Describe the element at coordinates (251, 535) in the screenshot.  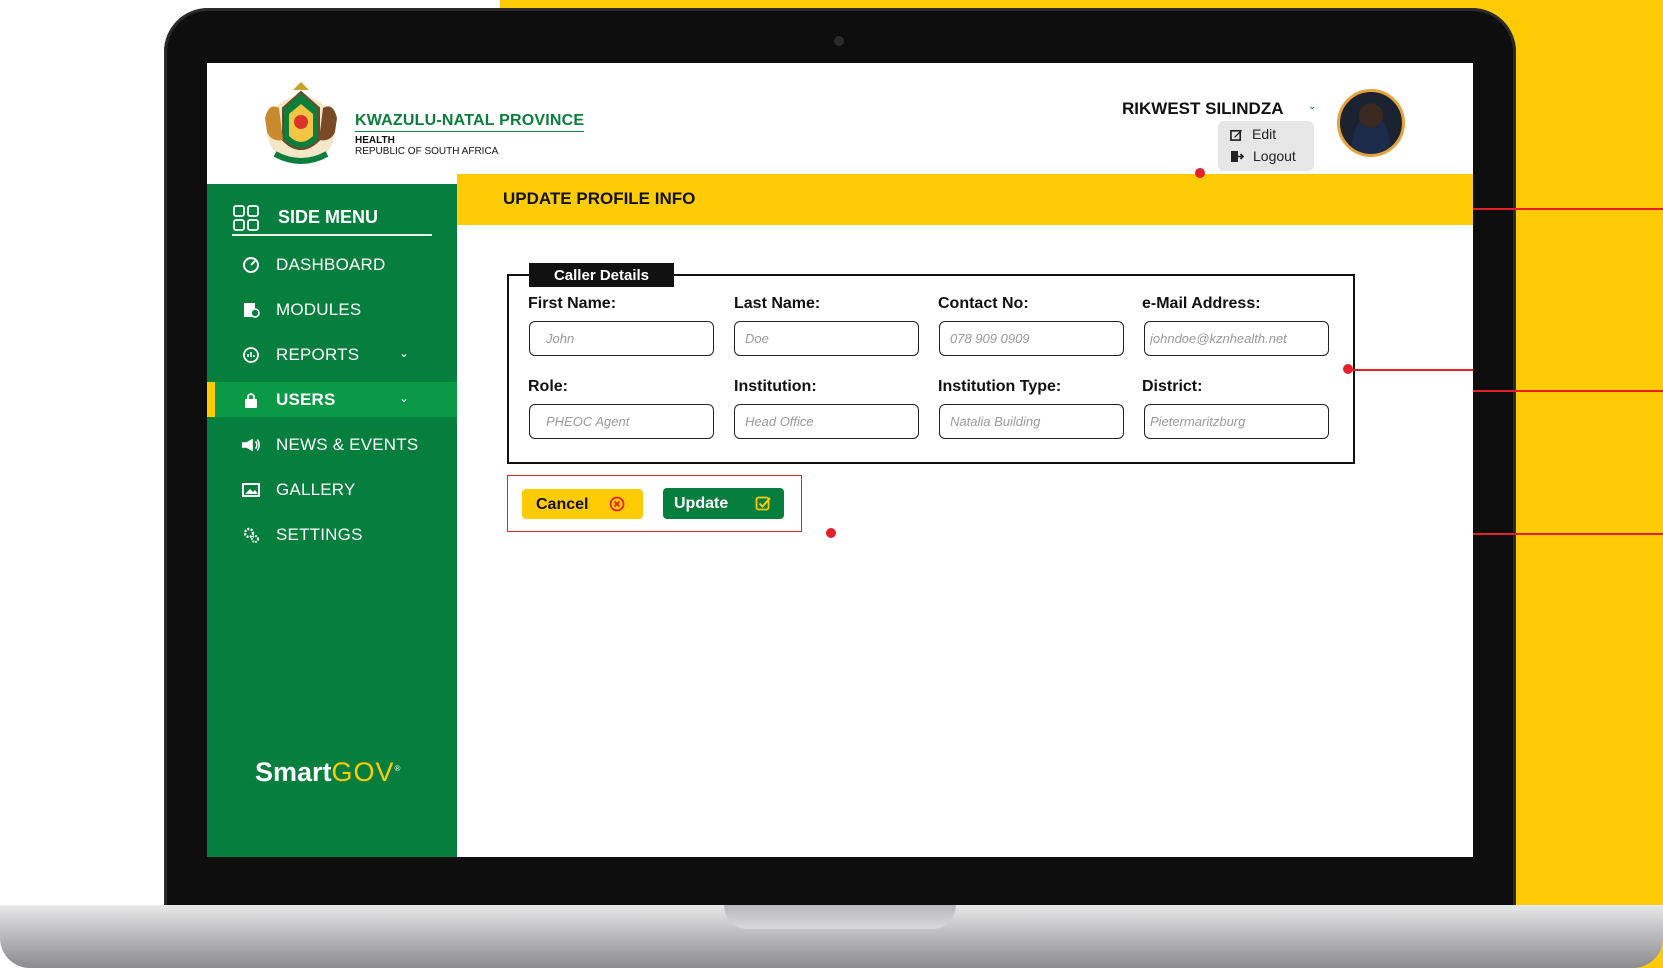
I see `settings-icon` at that location.